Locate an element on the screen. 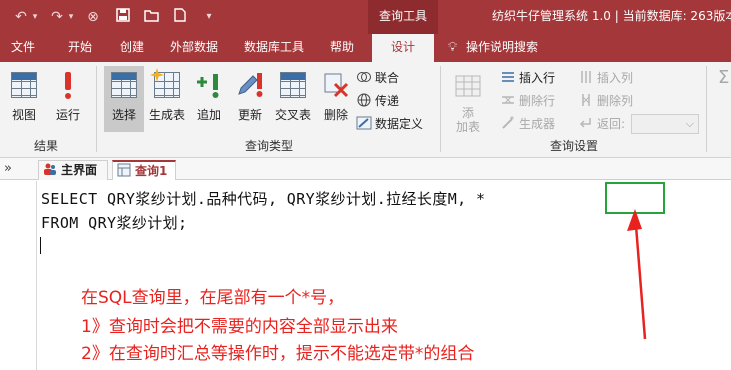  pass-through-button: 传递 is located at coordinates (377, 101).